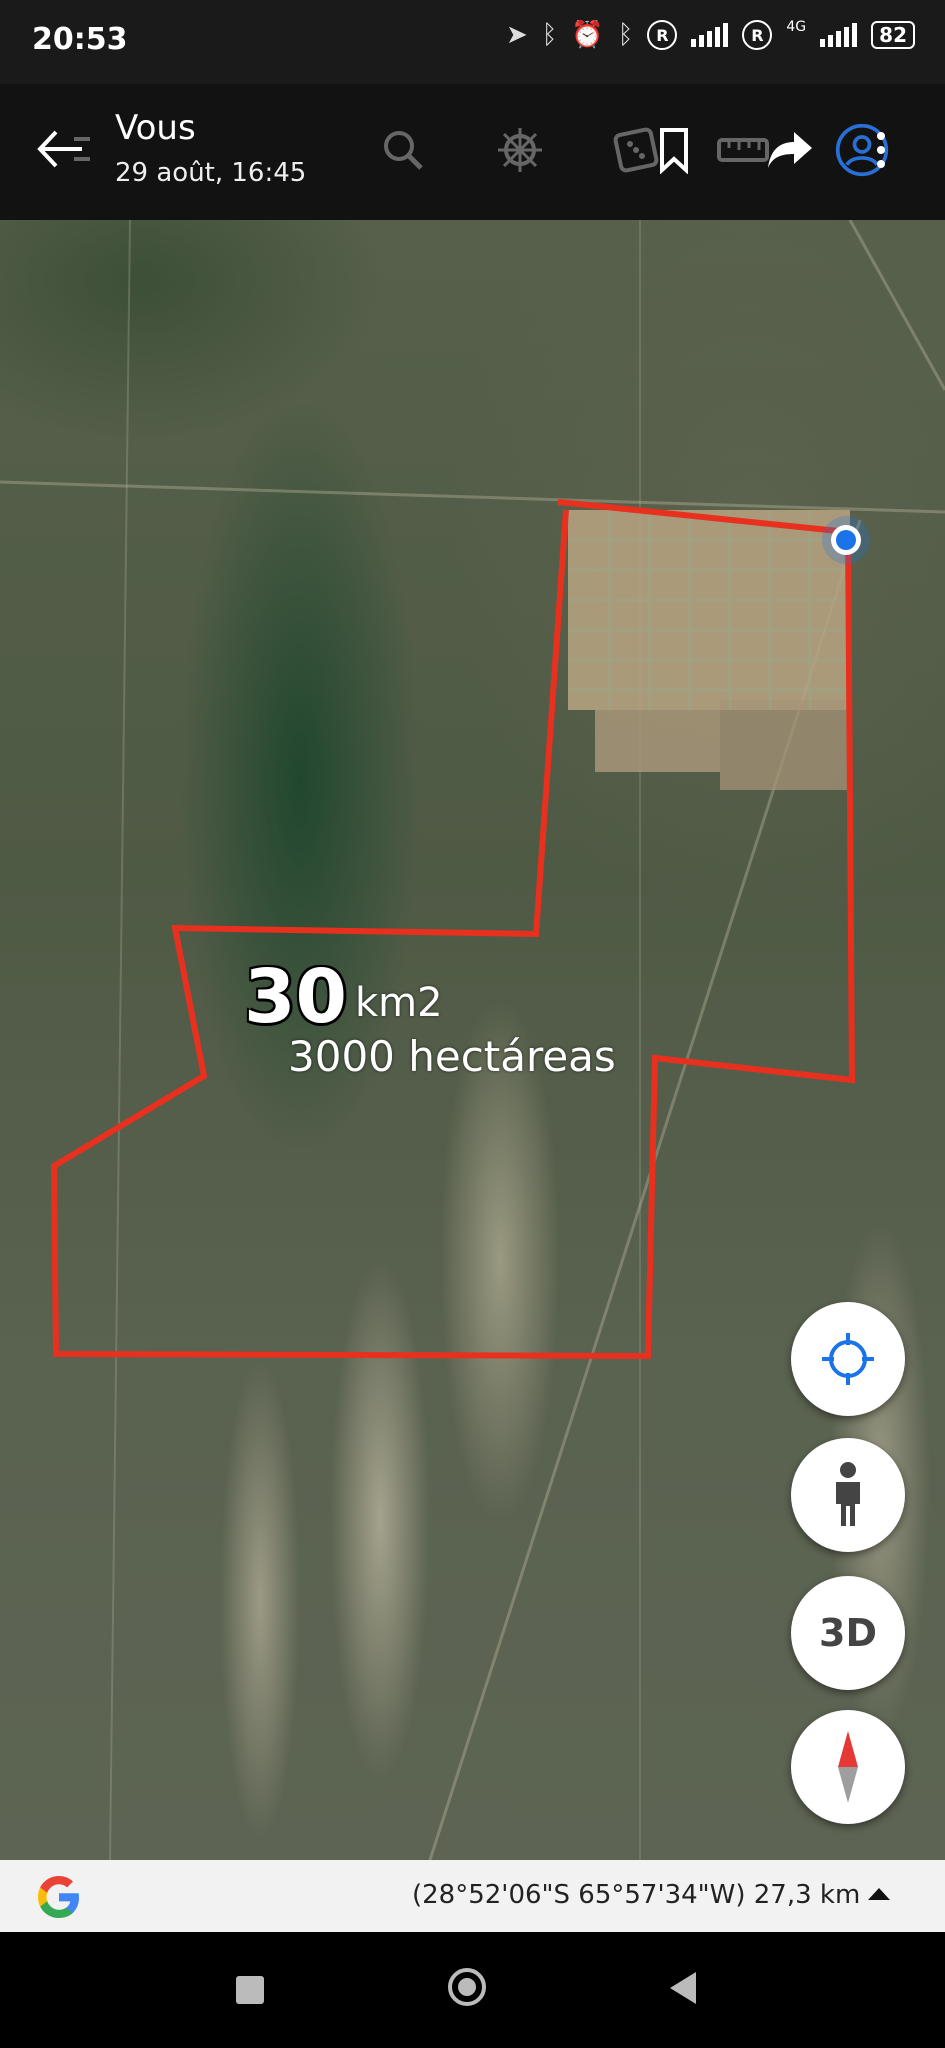  I want to click on cleared-fields, so click(709, 650).